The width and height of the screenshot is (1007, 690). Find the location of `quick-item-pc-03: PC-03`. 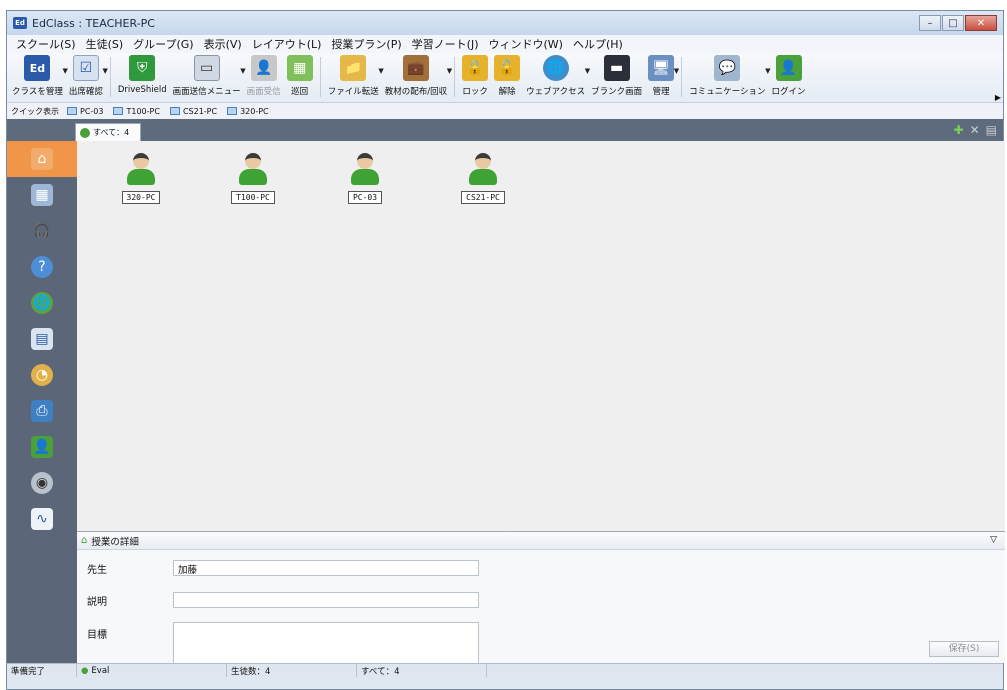

quick-item-pc-03: PC-03 is located at coordinates (85, 111).